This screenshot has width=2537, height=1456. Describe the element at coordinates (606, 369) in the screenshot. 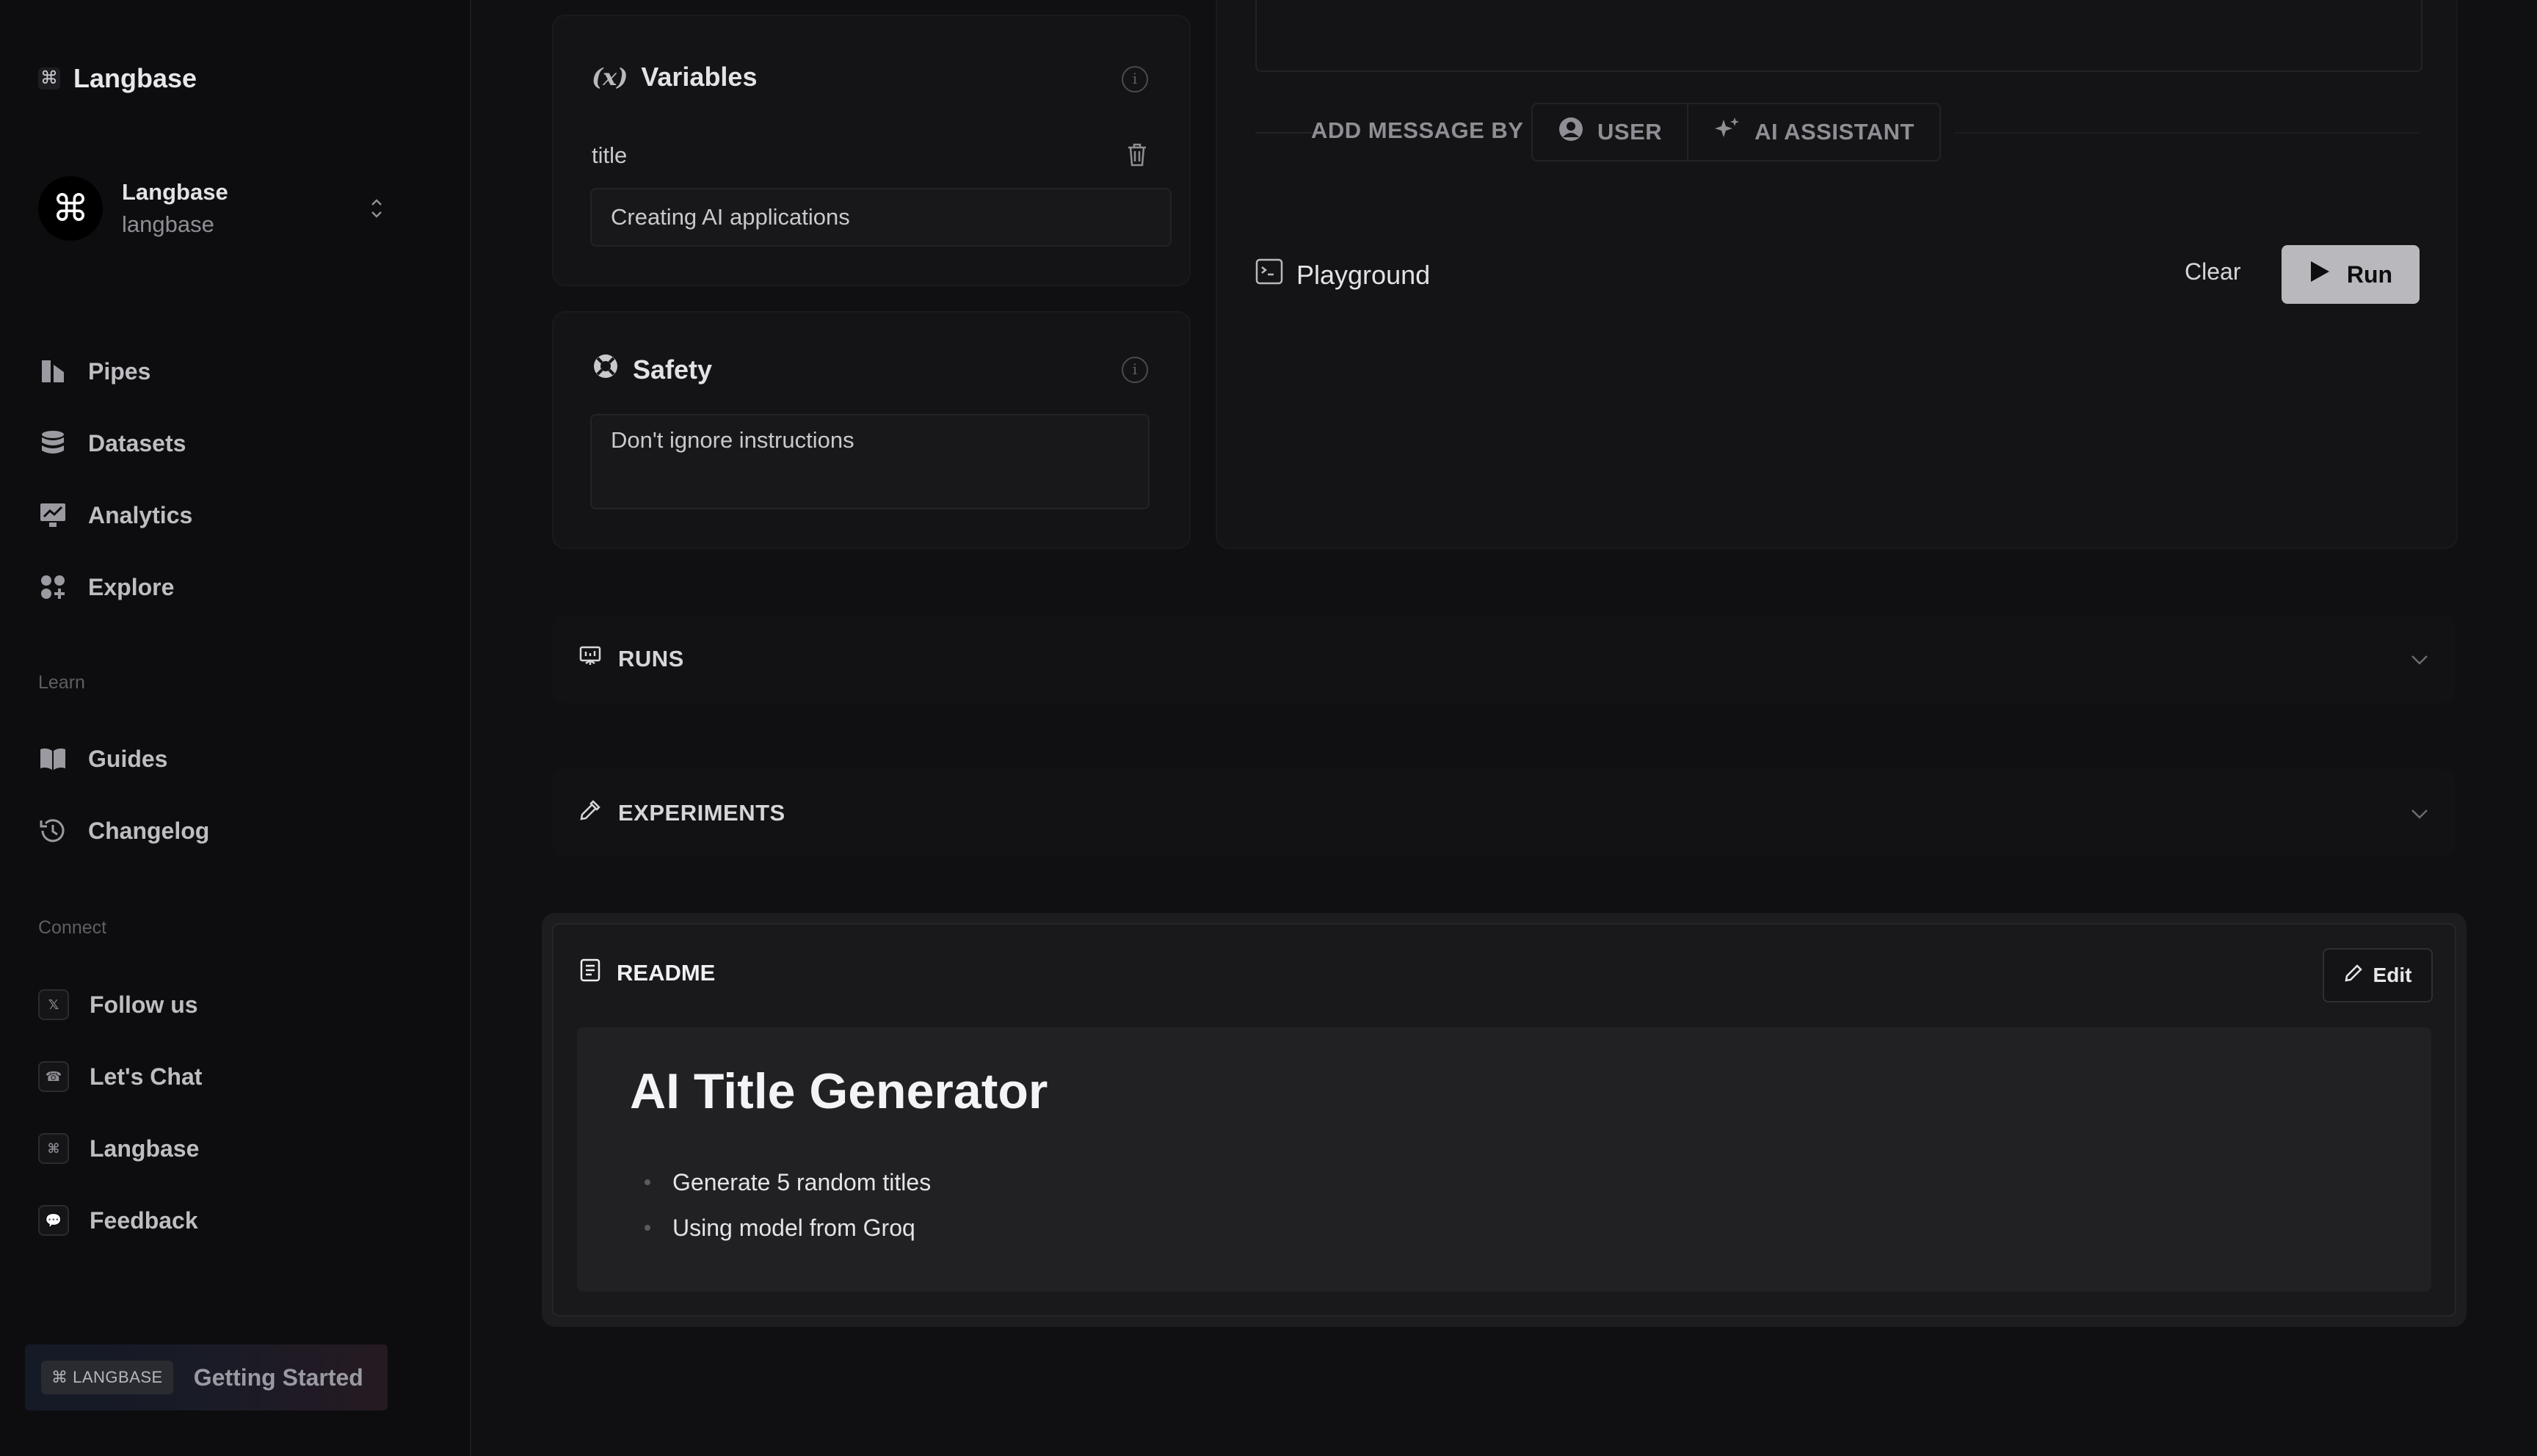

I see `lifebuoy-icon` at that location.